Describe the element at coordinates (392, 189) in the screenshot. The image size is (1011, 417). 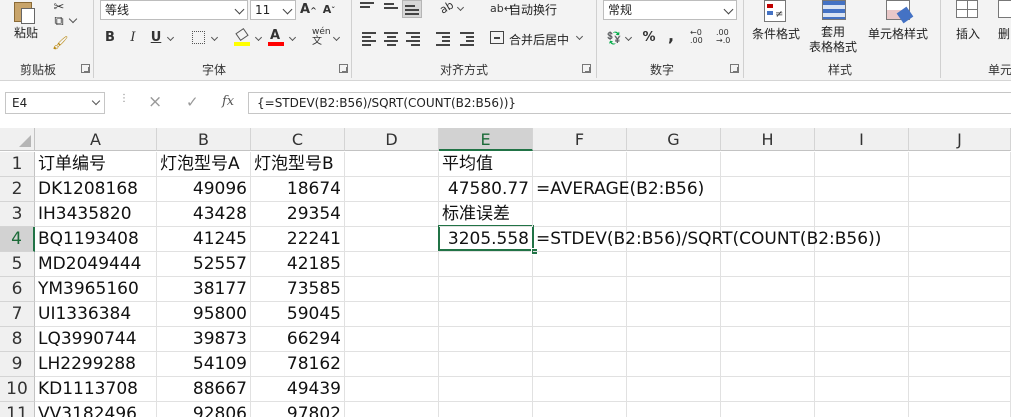
I see `cell-d2` at that location.